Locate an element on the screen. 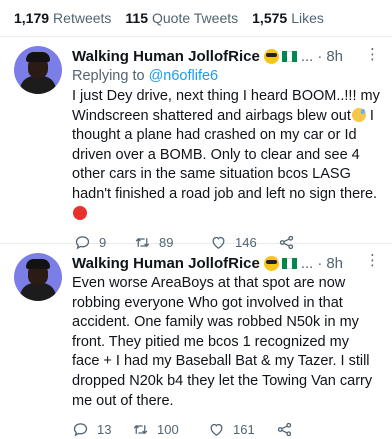 The width and height of the screenshot is (392, 439). likes-label: Likes is located at coordinates (307, 18).